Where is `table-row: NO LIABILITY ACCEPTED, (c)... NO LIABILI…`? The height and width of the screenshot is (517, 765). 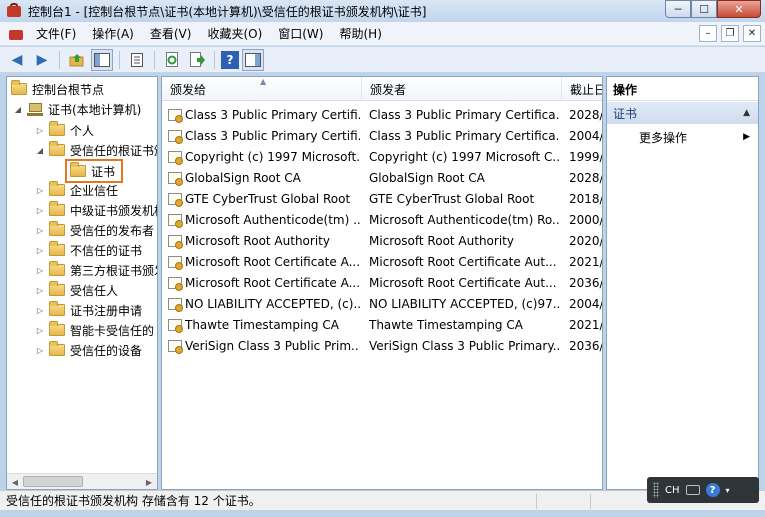
table-row: NO LIABILITY ACCEPTED, (c)... NO LIABILI… is located at coordinates (382, 303).